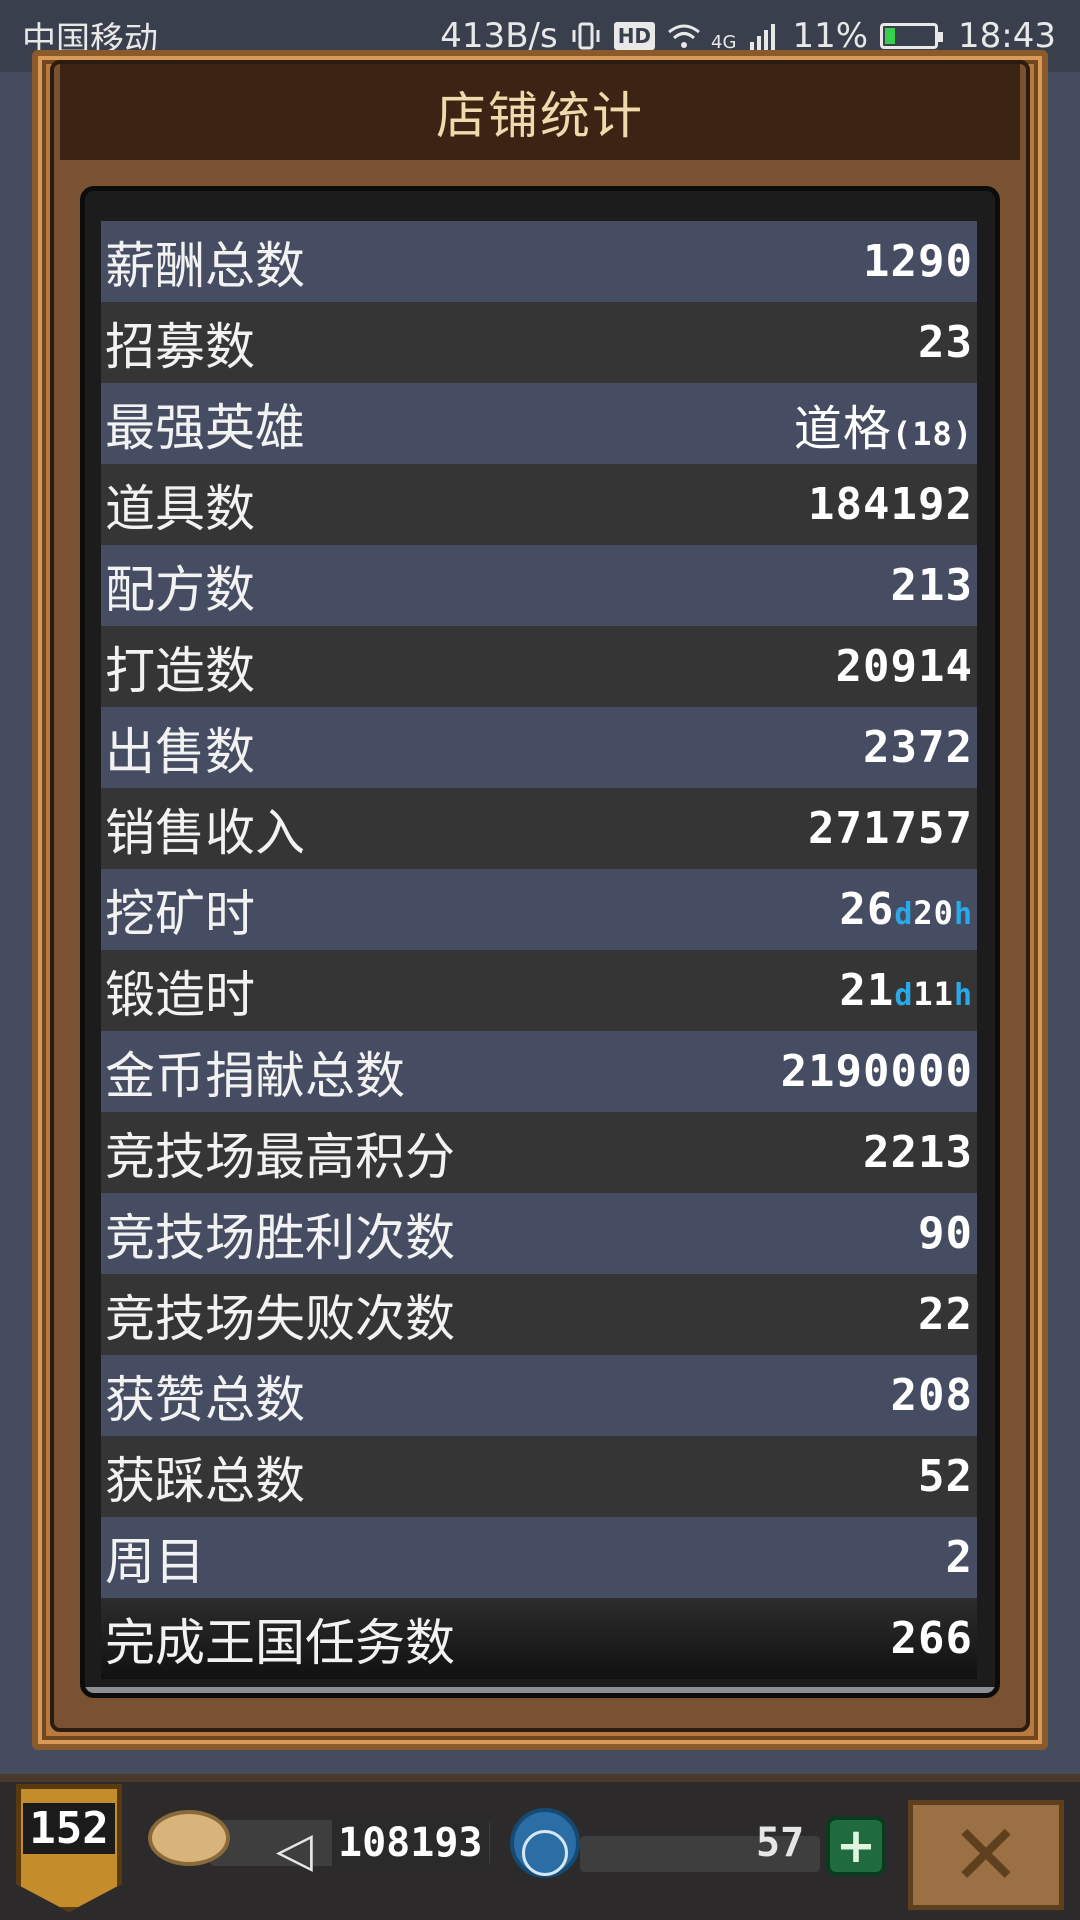  What do you see at coordinates (180, 508) in the screenshot?
I see `stat-label: 道具数` at bounding box center [180, 508].